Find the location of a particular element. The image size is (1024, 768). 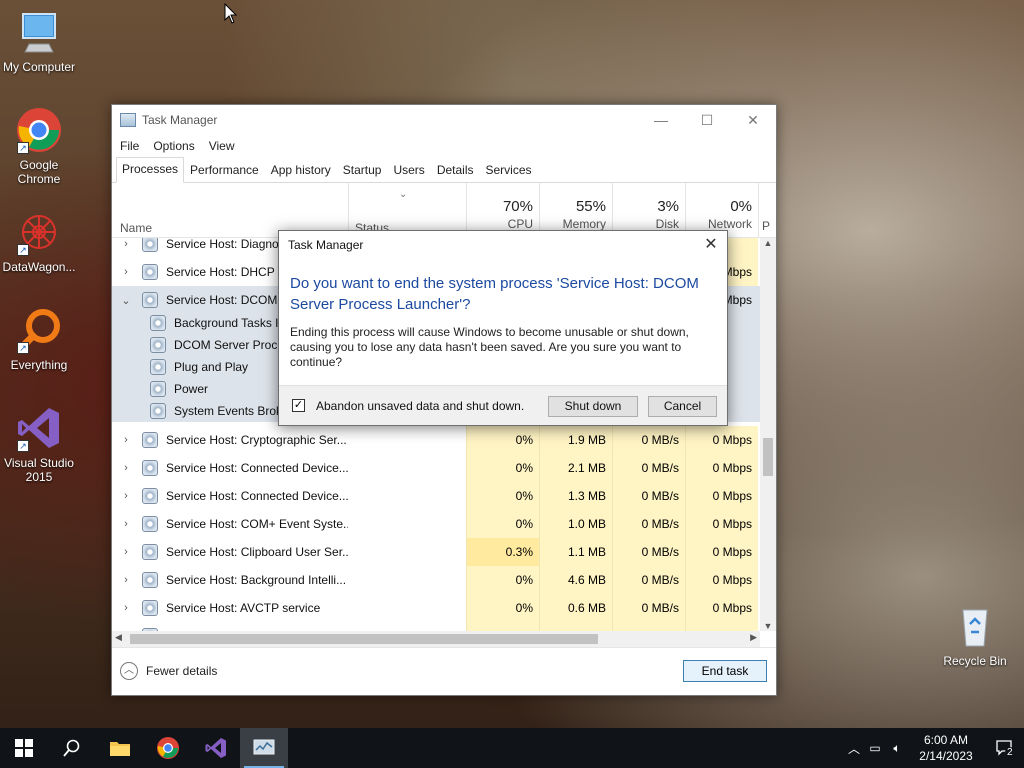

tab-details: Details is located at coordinates (455, 170).